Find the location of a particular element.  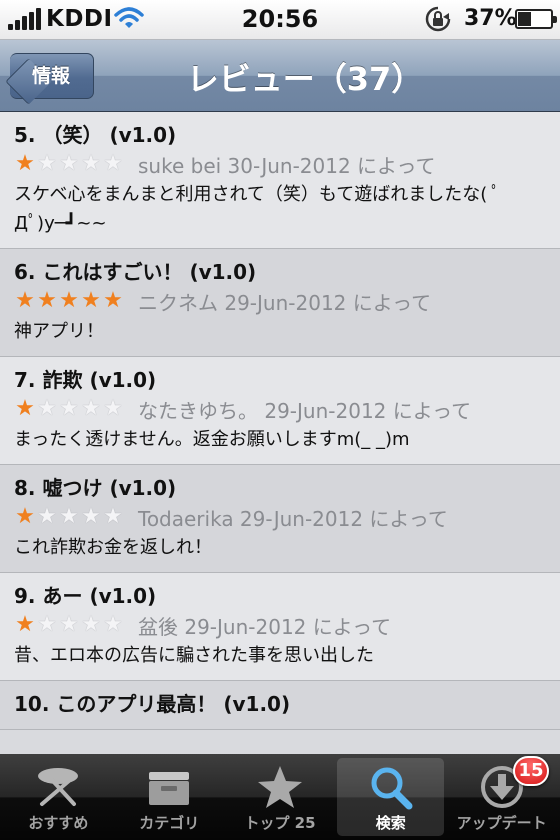

tab-label: おすすめ is located at coordinates (58, 823).